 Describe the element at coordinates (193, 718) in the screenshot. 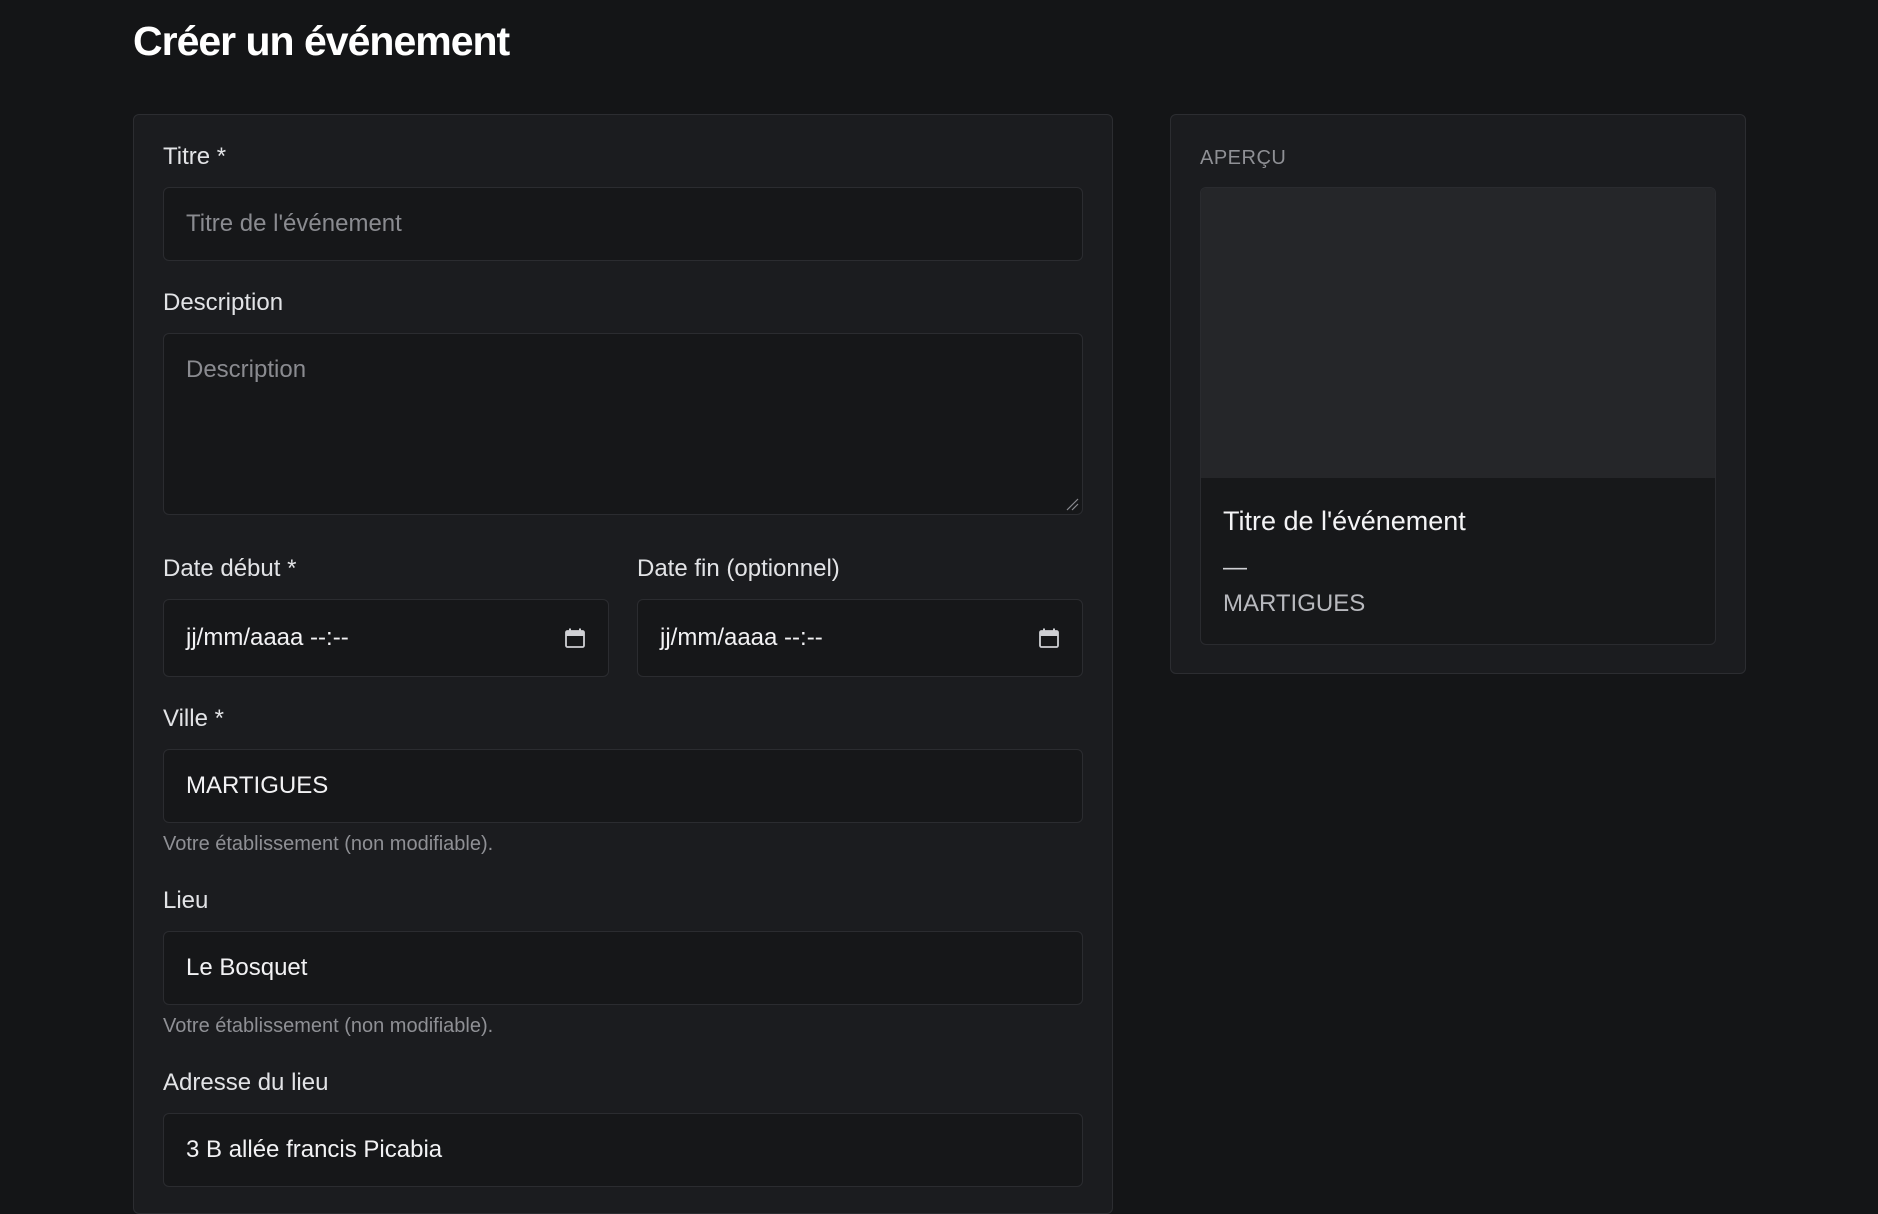

I see `city-label: Ville *` at that location.